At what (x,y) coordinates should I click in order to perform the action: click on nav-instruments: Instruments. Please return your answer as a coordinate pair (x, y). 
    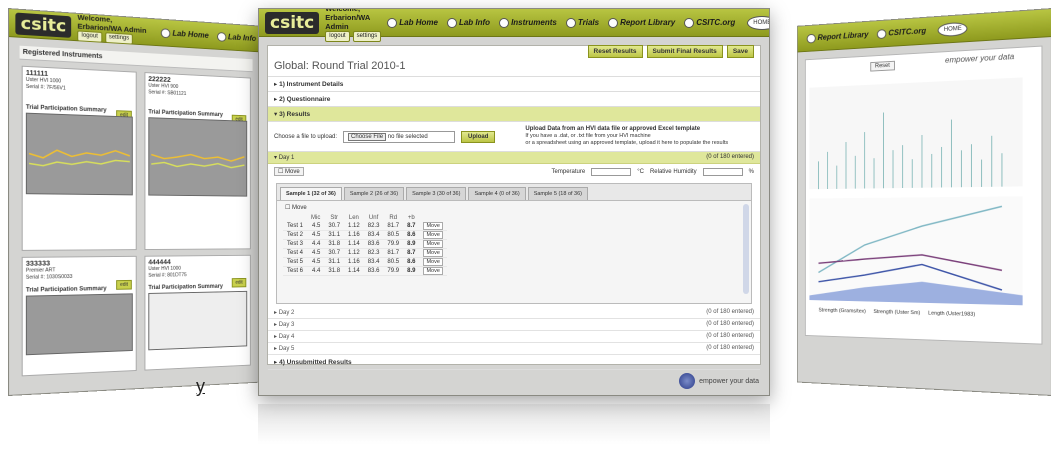
    Looking at the image, I should click on (528, 22).